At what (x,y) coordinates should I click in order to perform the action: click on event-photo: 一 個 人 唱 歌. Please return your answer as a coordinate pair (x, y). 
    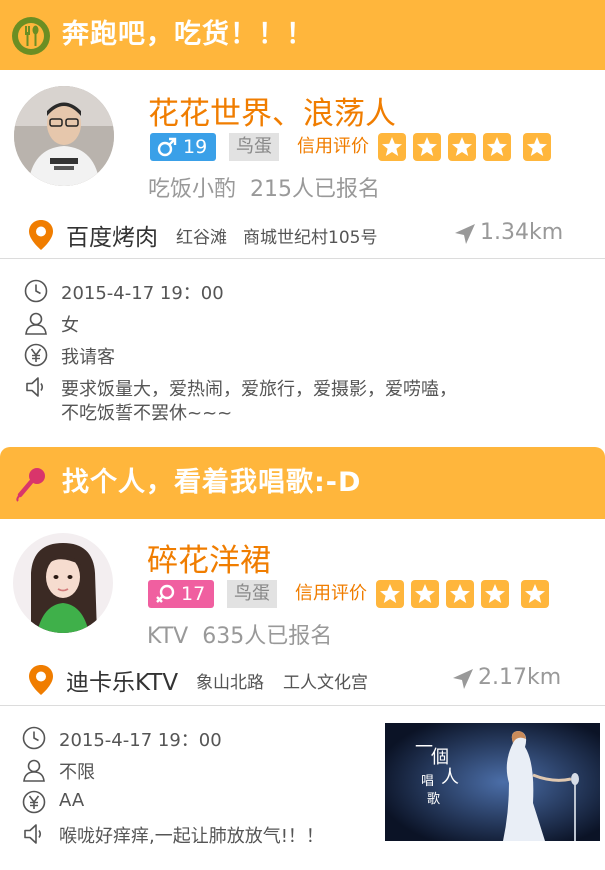
    Looking at the image, I should click on (492, 782).